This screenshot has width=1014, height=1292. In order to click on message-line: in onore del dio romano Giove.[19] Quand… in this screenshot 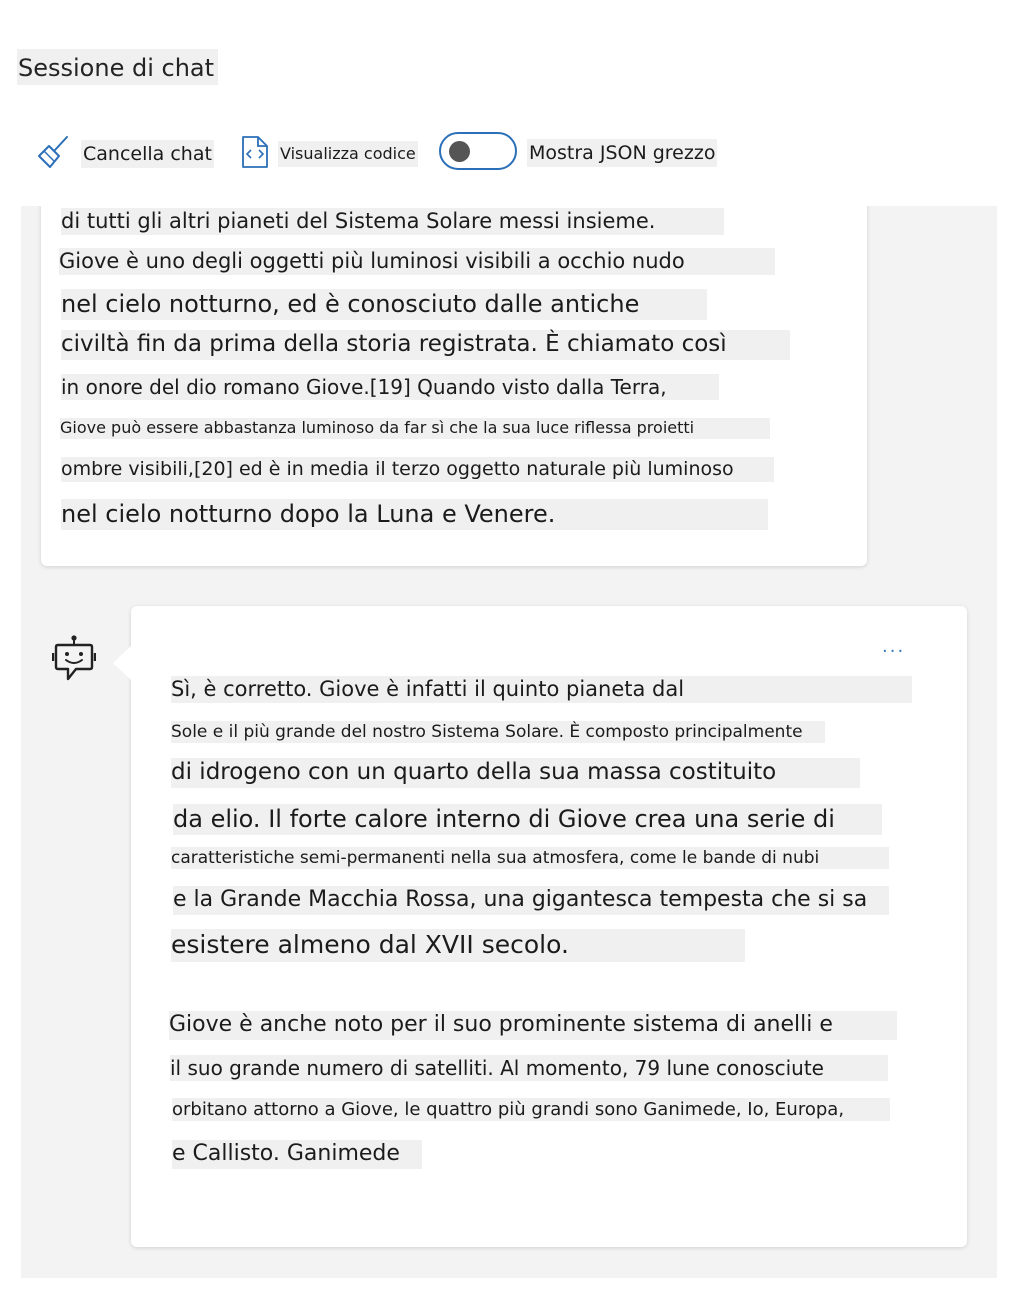, I will do `click(390, 387)`.